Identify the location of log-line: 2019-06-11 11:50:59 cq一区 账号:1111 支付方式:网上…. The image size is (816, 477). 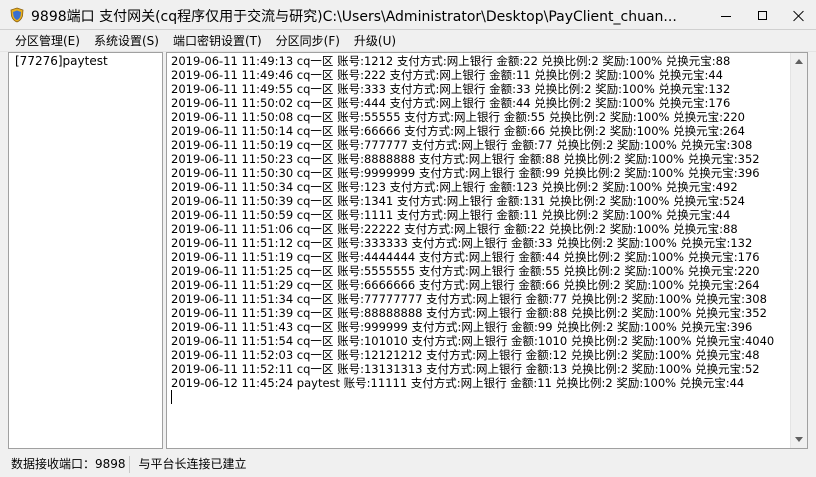
(451, 215).